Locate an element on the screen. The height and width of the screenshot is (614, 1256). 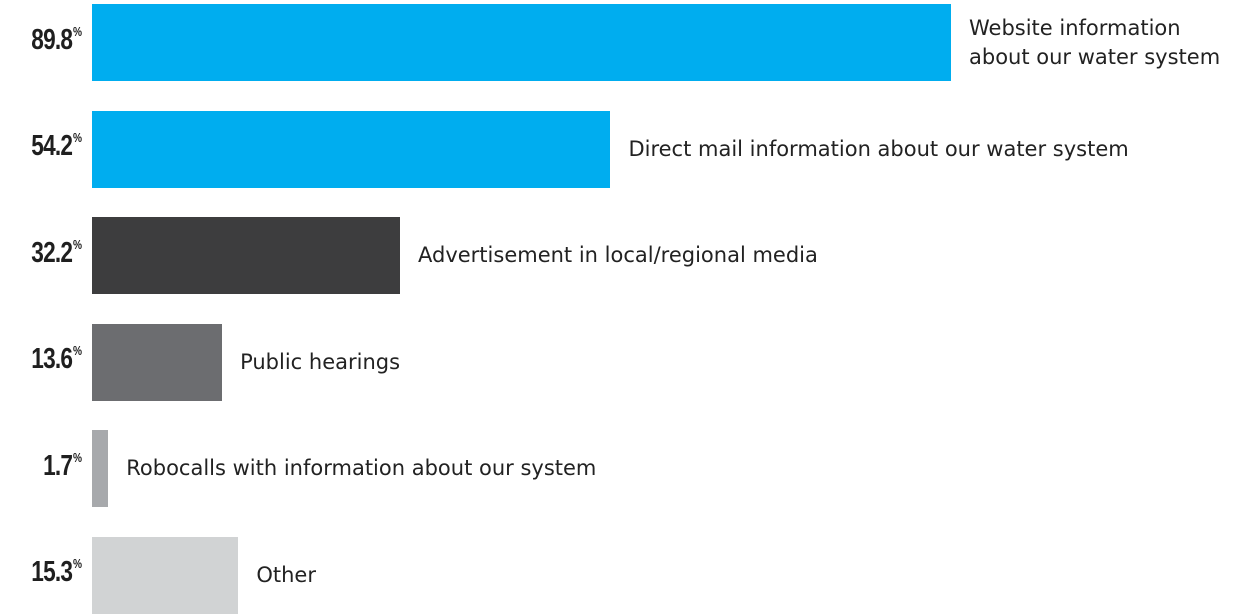
value-label-2: 54.2% is located at coordinates (50, 146).